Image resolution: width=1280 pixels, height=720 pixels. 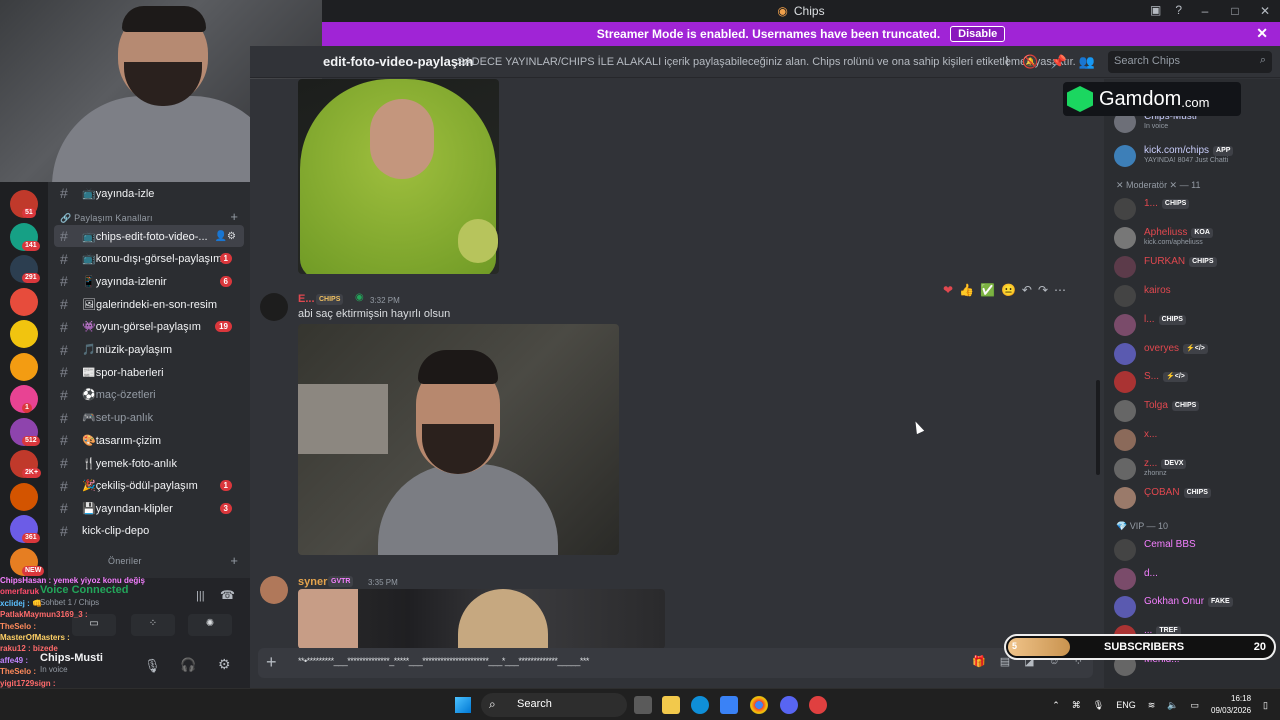 I want to click on channel-item: # 🖼galerindeki-en-son-resim, so click(x=149, y=304).